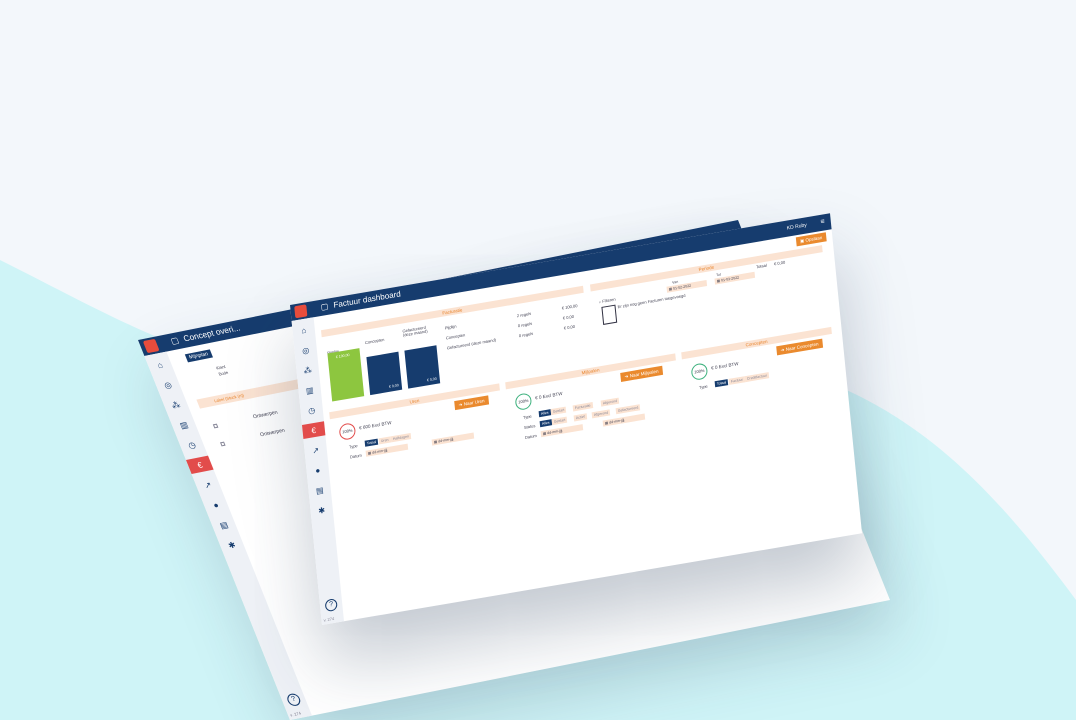  Describe the element at coordinates (342, 356) in the screenshot. I see `bar-value-label: € 100,00` at that location.